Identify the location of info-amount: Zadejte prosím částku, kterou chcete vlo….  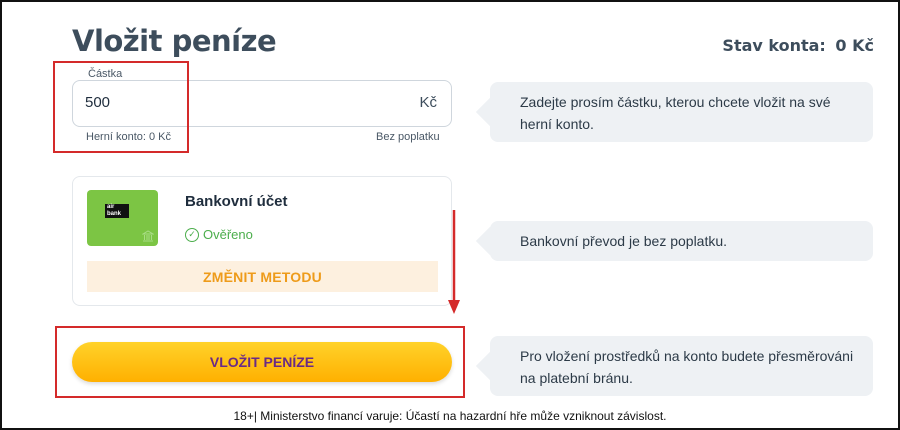
(681, 112).